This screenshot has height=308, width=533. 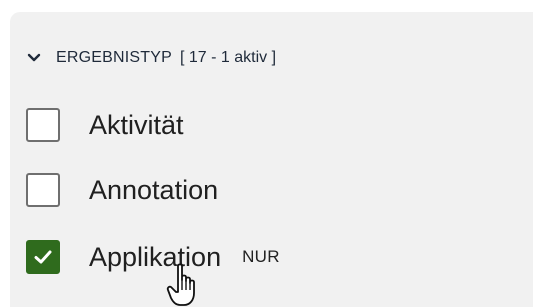 What do you see at coordinates (136, 124) in the screenshot?
I see `option-label: Aktivität` at bounding box center [136, 124].